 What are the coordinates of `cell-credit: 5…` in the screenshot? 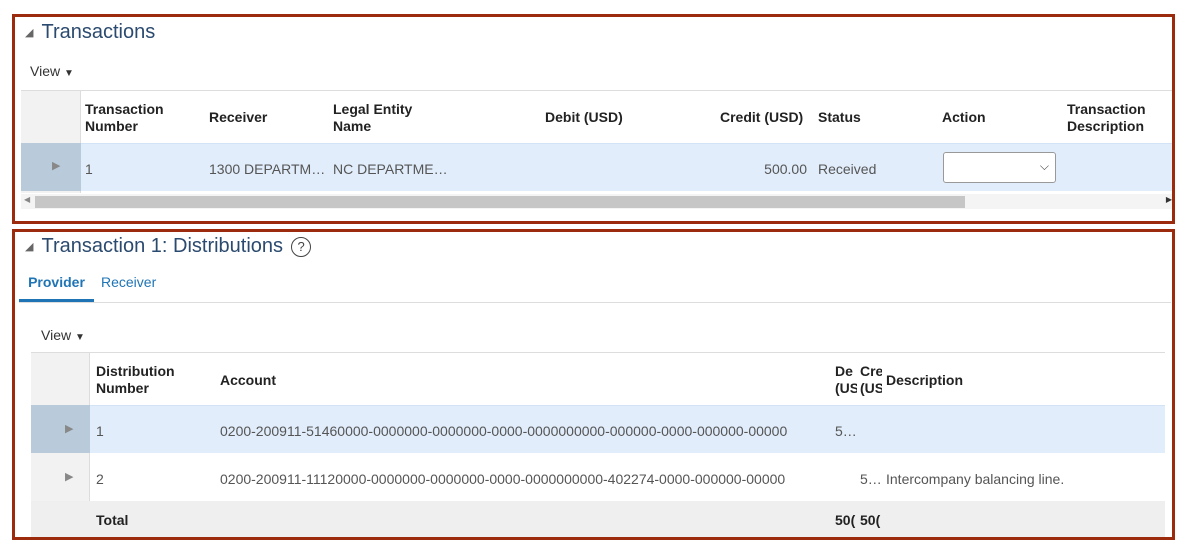 It's located at (871, 479).